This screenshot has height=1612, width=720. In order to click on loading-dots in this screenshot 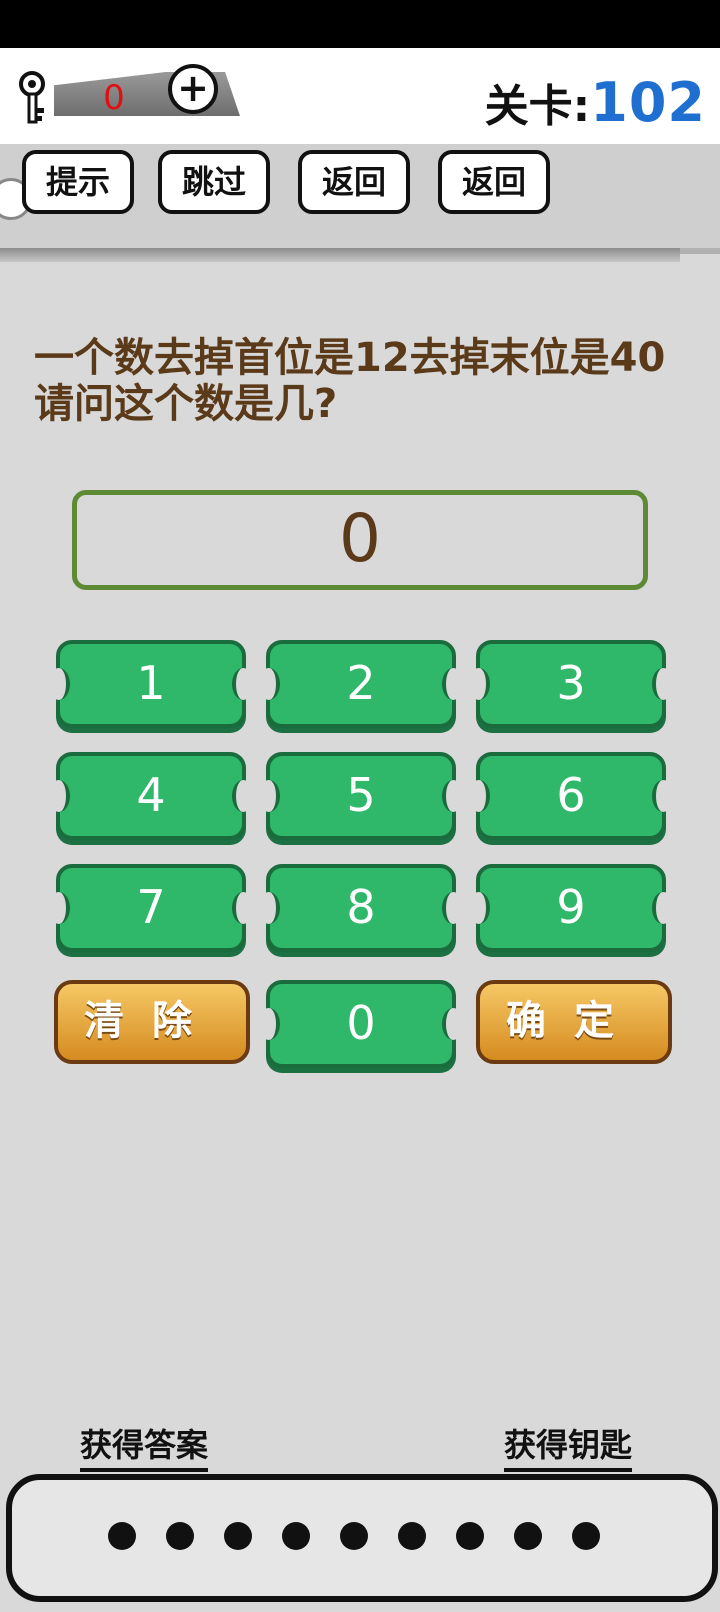, I will do `click(368, 1537)`.